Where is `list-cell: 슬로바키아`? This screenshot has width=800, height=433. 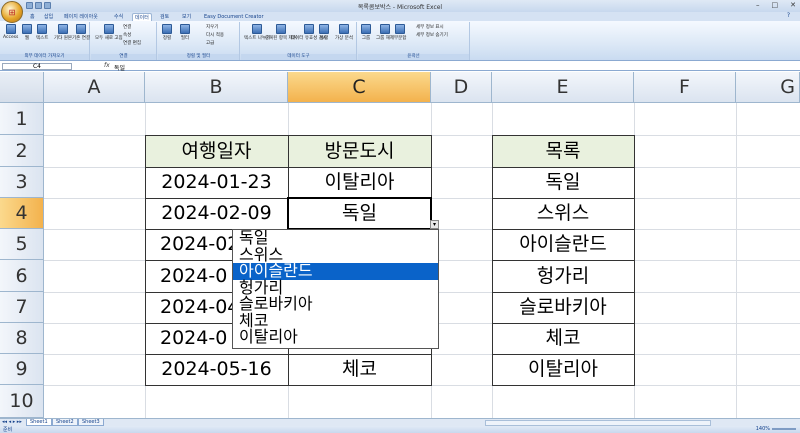
list-cell: 슬로바키아 is located at coordinates (563, 307).